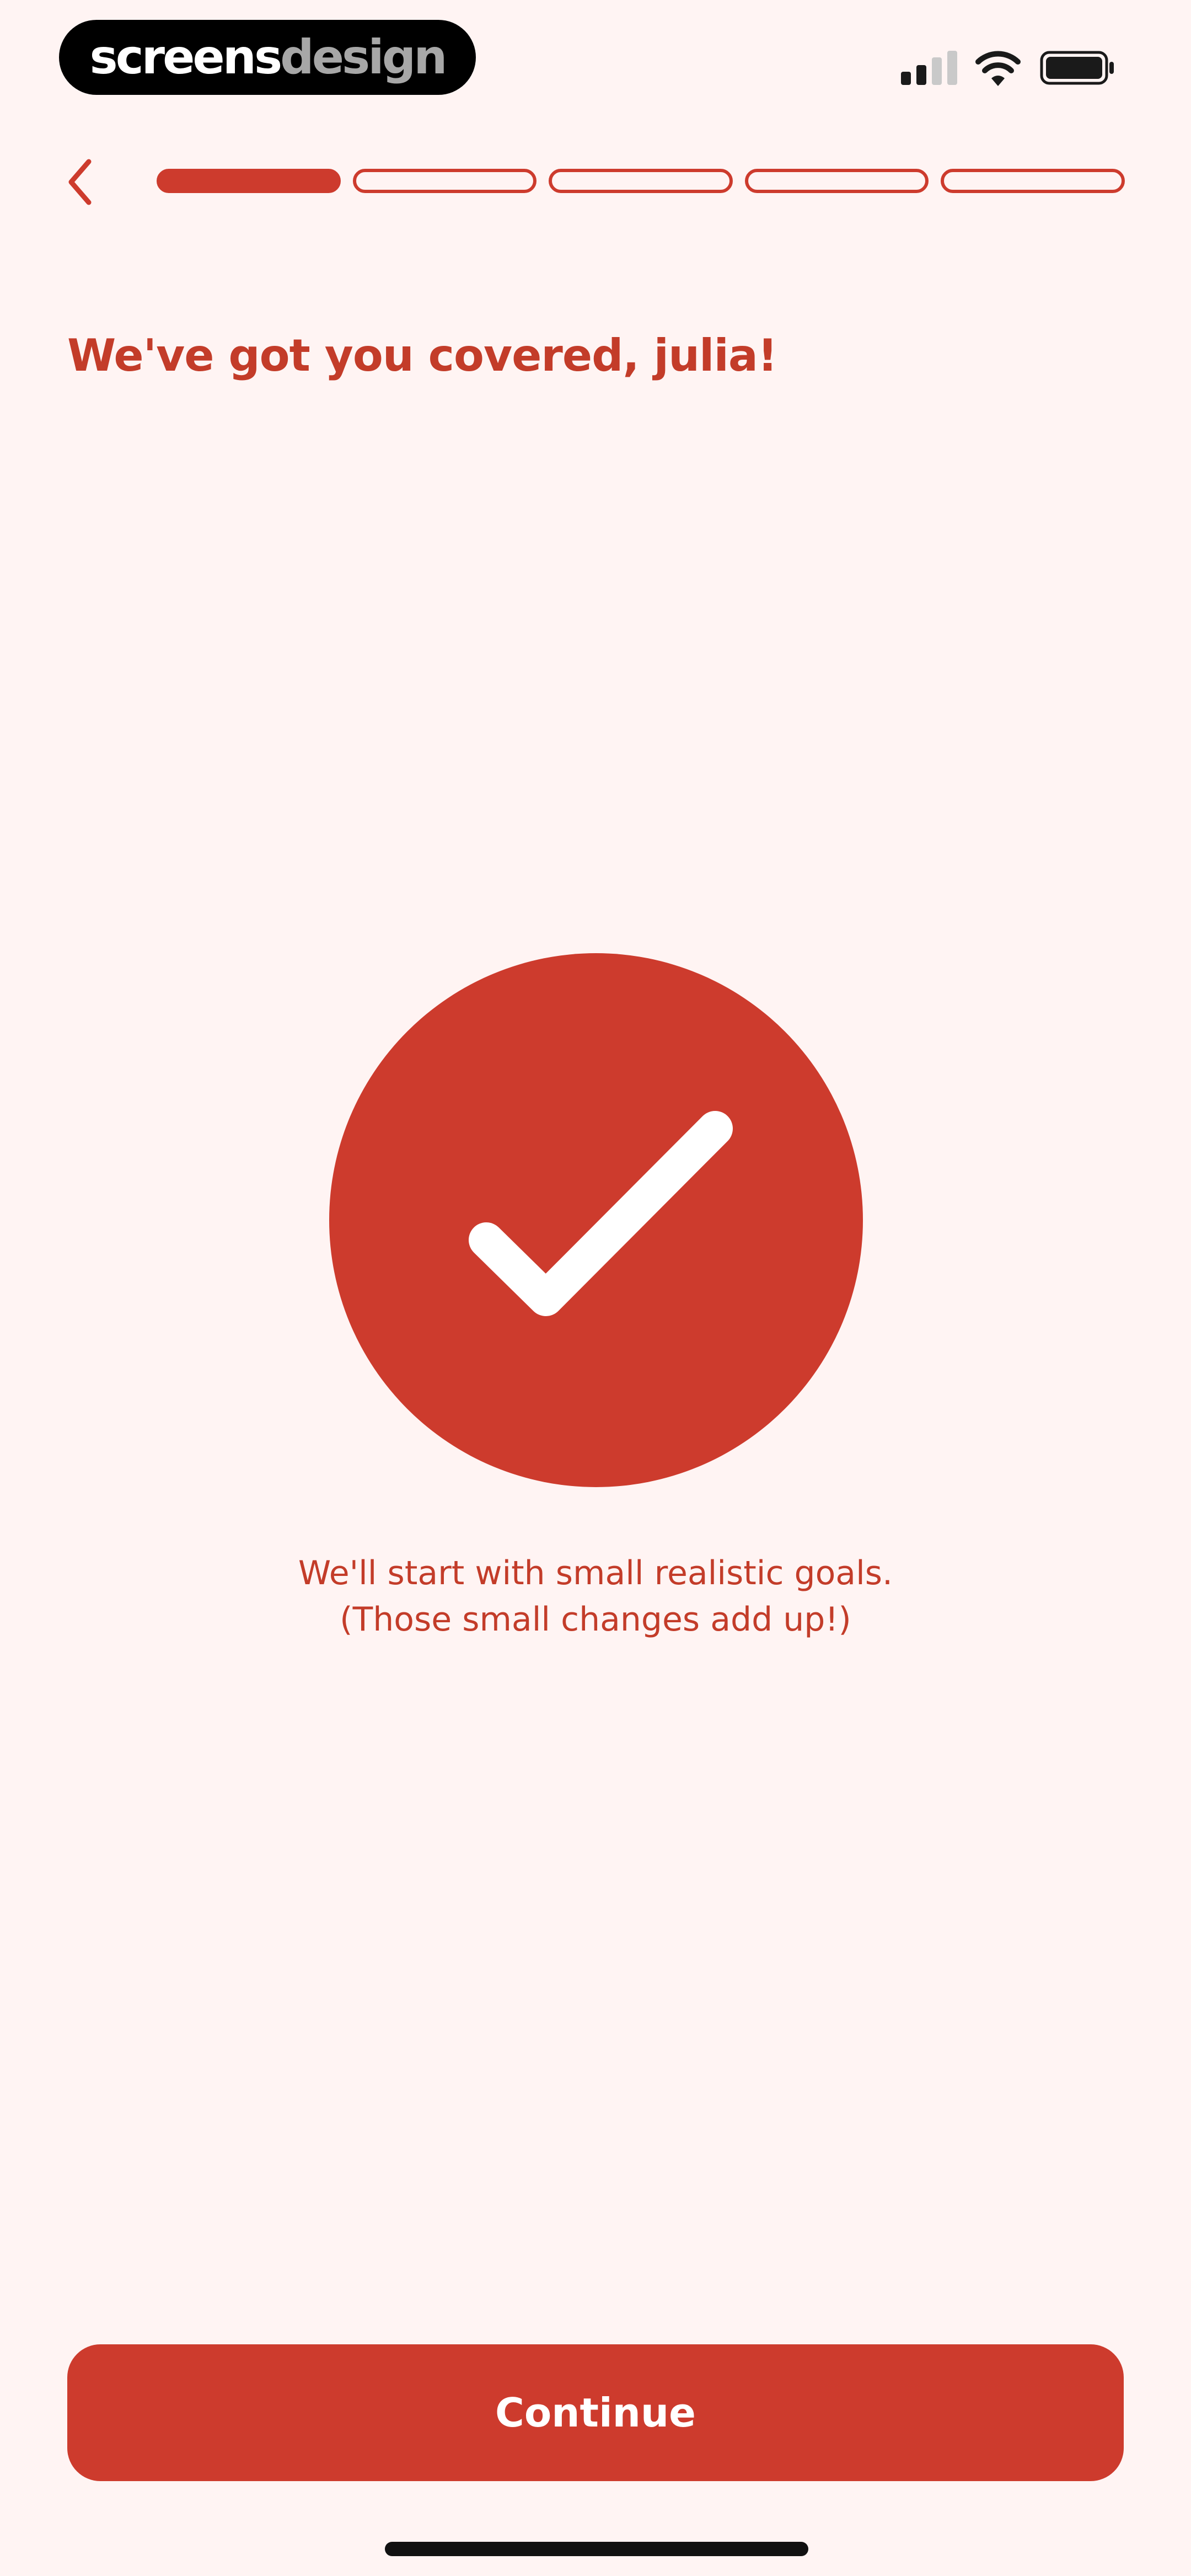 Image resolution: width=1191 pixels, height=2576 pixels. Describe the element at coordinates (595, 1619) in the screenshot. I see `message-line-2: (Those small changes add up!)` at that location.